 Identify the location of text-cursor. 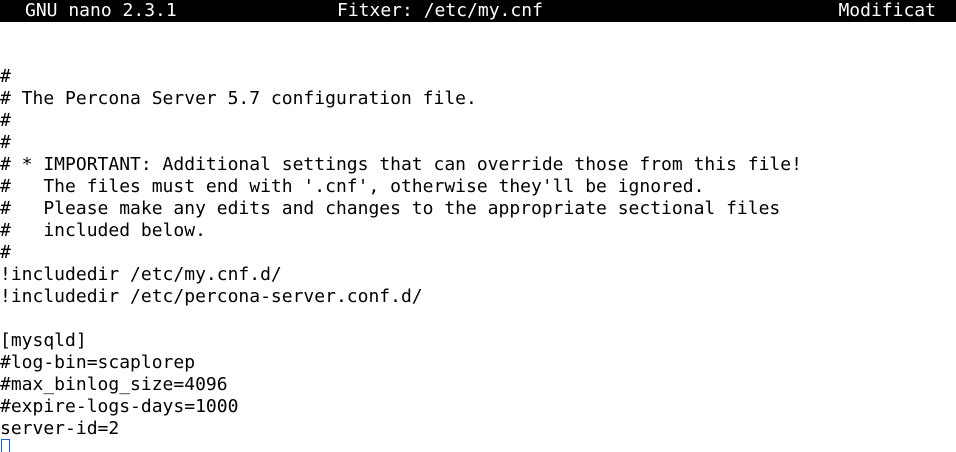
(5, 445).